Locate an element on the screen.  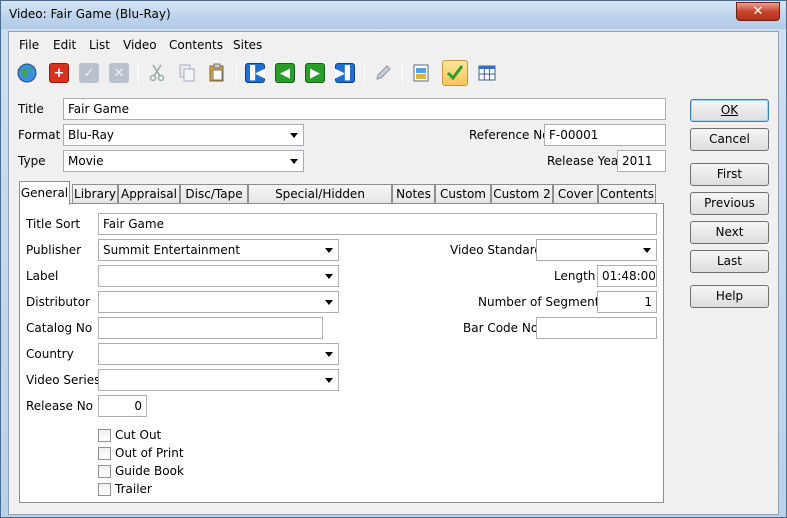
globe-button is located at coordinates (27, 73).